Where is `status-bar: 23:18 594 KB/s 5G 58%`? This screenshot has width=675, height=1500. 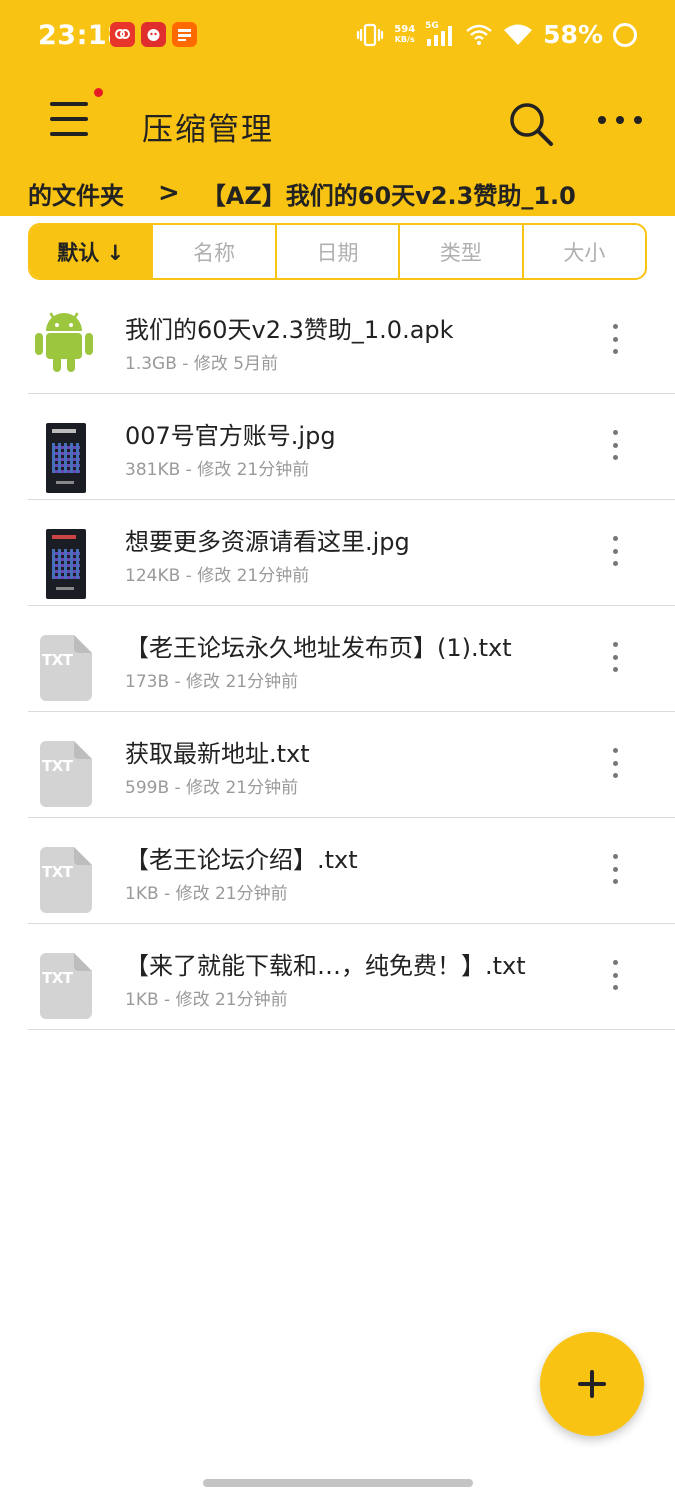 status-bar: 23:18 594 KB/s 5G 58% is located at coordinates (337, 36).